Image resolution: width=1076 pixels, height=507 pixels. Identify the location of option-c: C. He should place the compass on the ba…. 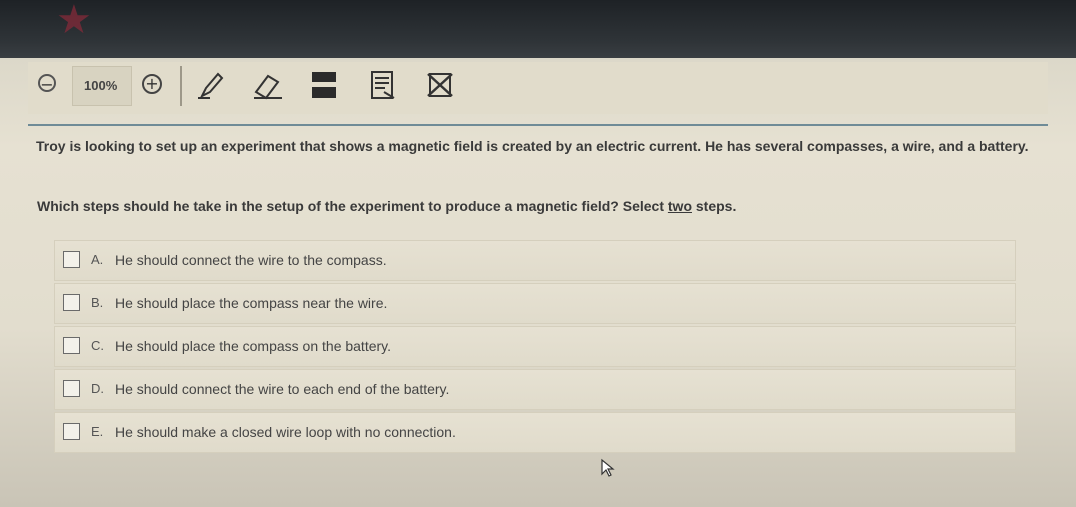
(535, 346).